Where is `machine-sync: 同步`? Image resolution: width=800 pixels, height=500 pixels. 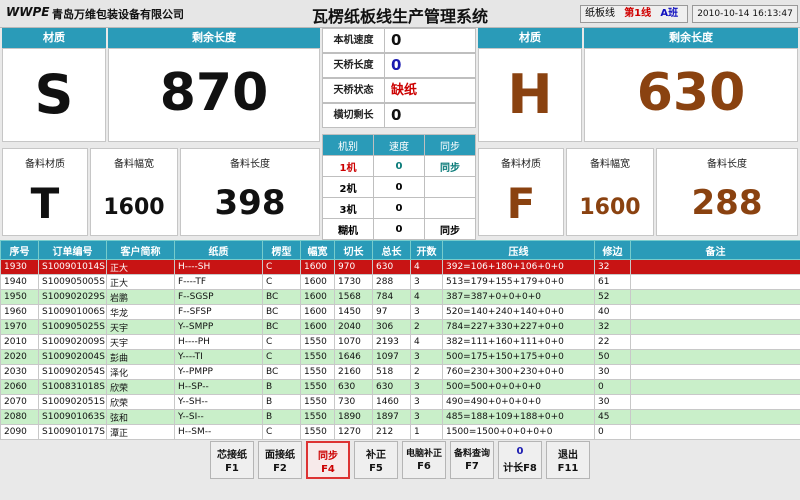 machine-sync: 同步 is located at coordinates (450, 166).